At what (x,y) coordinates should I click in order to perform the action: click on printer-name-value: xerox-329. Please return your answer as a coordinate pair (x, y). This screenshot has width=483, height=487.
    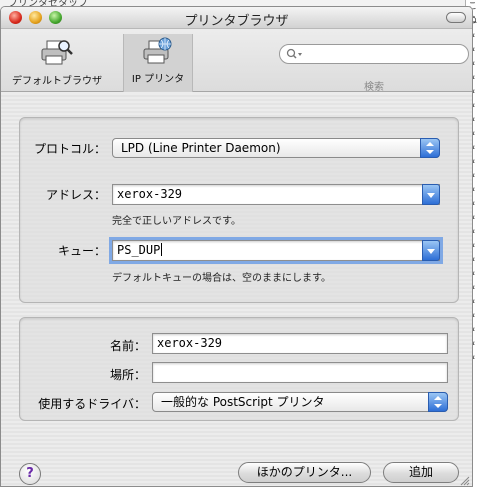
    Looking at the image, I should click on (190, 343).